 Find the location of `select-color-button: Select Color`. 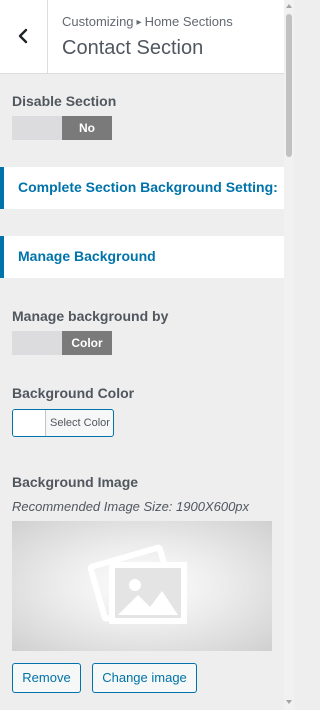

select-color-button: Select Color is located at coordinates (63, 423).